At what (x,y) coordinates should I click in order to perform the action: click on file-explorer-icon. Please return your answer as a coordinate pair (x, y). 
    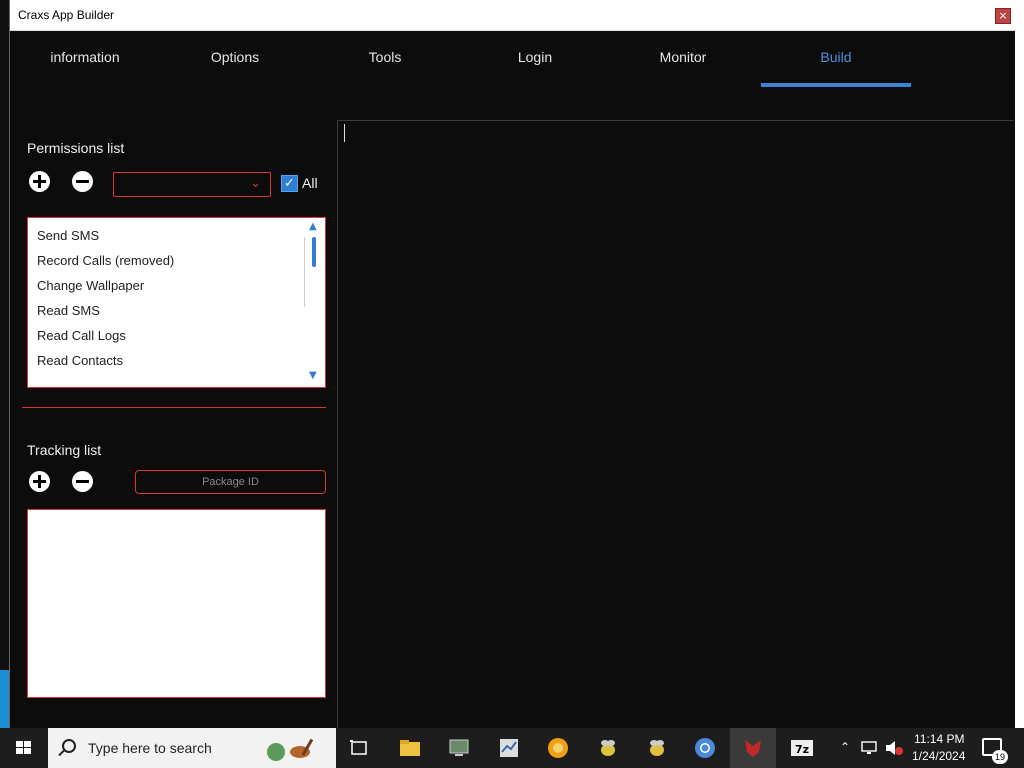
    Looking at the image, I should click on (410, 748).